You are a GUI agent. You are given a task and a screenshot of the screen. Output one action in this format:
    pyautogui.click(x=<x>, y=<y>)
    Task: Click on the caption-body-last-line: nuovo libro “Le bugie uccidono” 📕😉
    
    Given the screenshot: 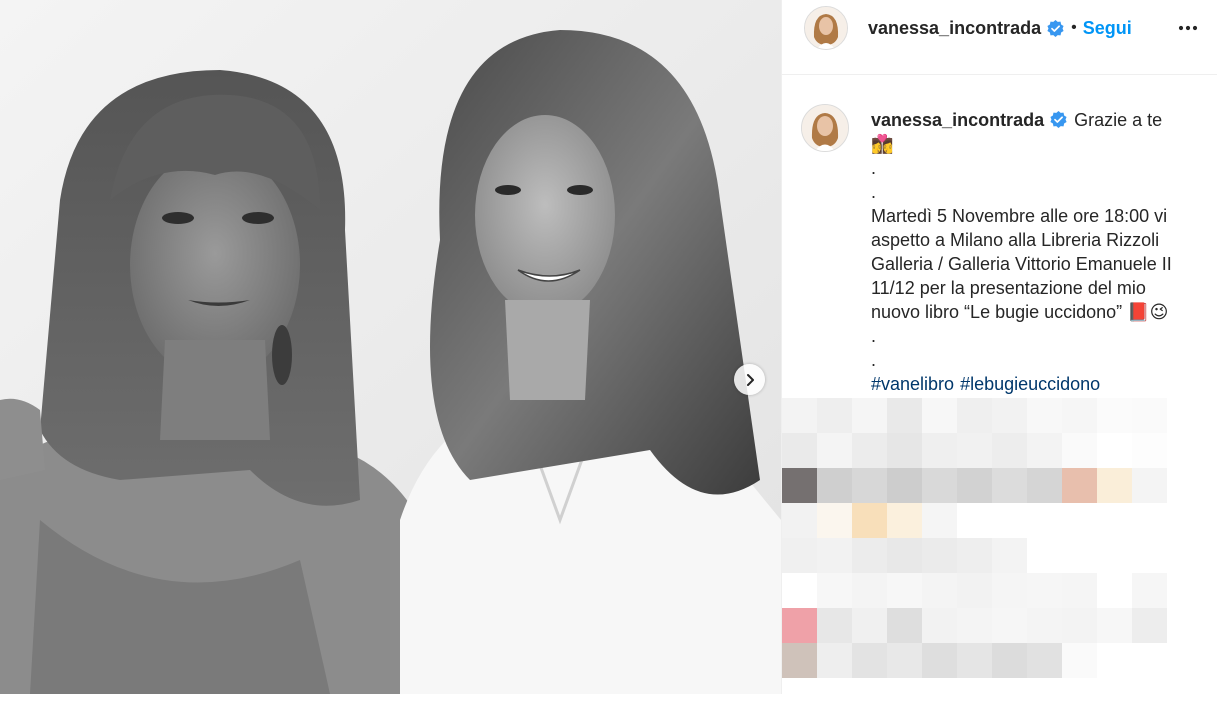 What is the action you would take?
    pyautogui.click(x=1041, y=312)
    